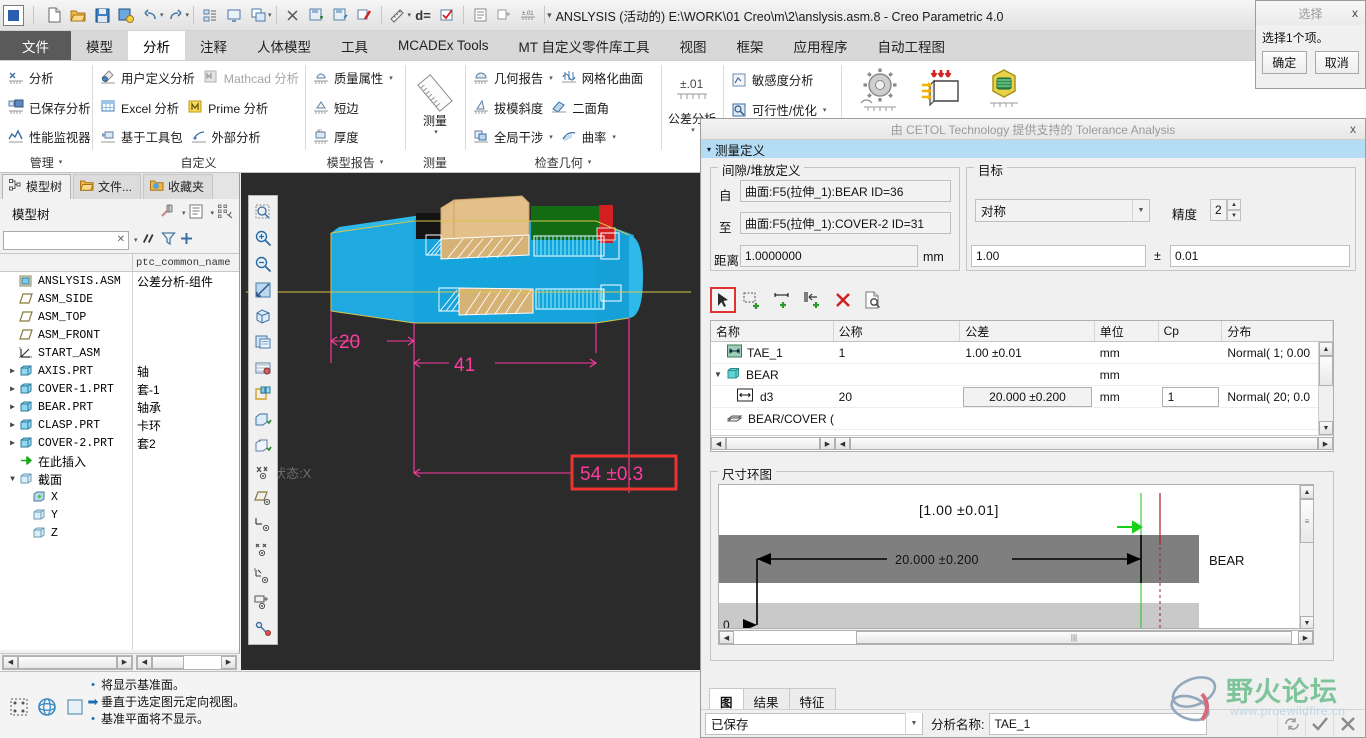  What do you see at coordinates (119, 407) in the screenshot?
I see `tree-item-bear-prt: ▶ BEAR.PRT 轴承` at bounding box center [119, 407].